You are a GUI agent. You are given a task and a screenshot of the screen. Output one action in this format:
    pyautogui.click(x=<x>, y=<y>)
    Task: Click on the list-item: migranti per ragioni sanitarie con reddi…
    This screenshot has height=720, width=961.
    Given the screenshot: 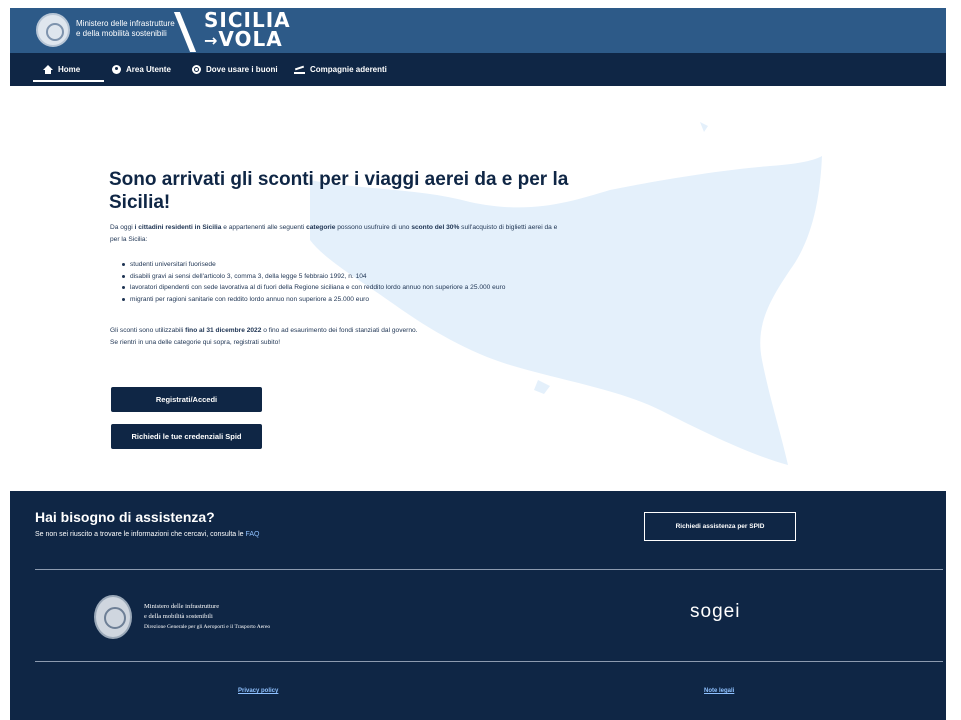 What is the action you would take?
    pyautogui.click(x=344, y=300)
    